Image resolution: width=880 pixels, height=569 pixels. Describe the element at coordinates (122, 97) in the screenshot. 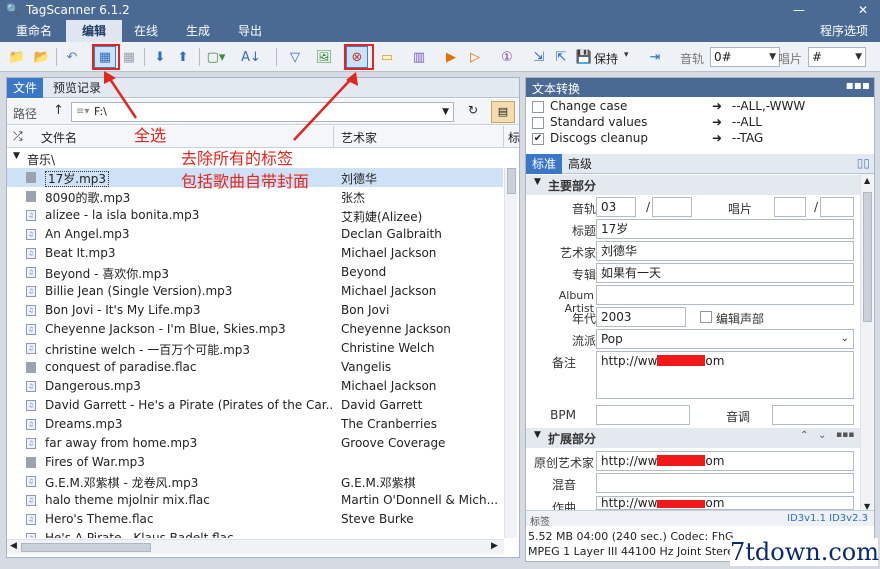

I see `annotation-arrow-select-all` at that location.